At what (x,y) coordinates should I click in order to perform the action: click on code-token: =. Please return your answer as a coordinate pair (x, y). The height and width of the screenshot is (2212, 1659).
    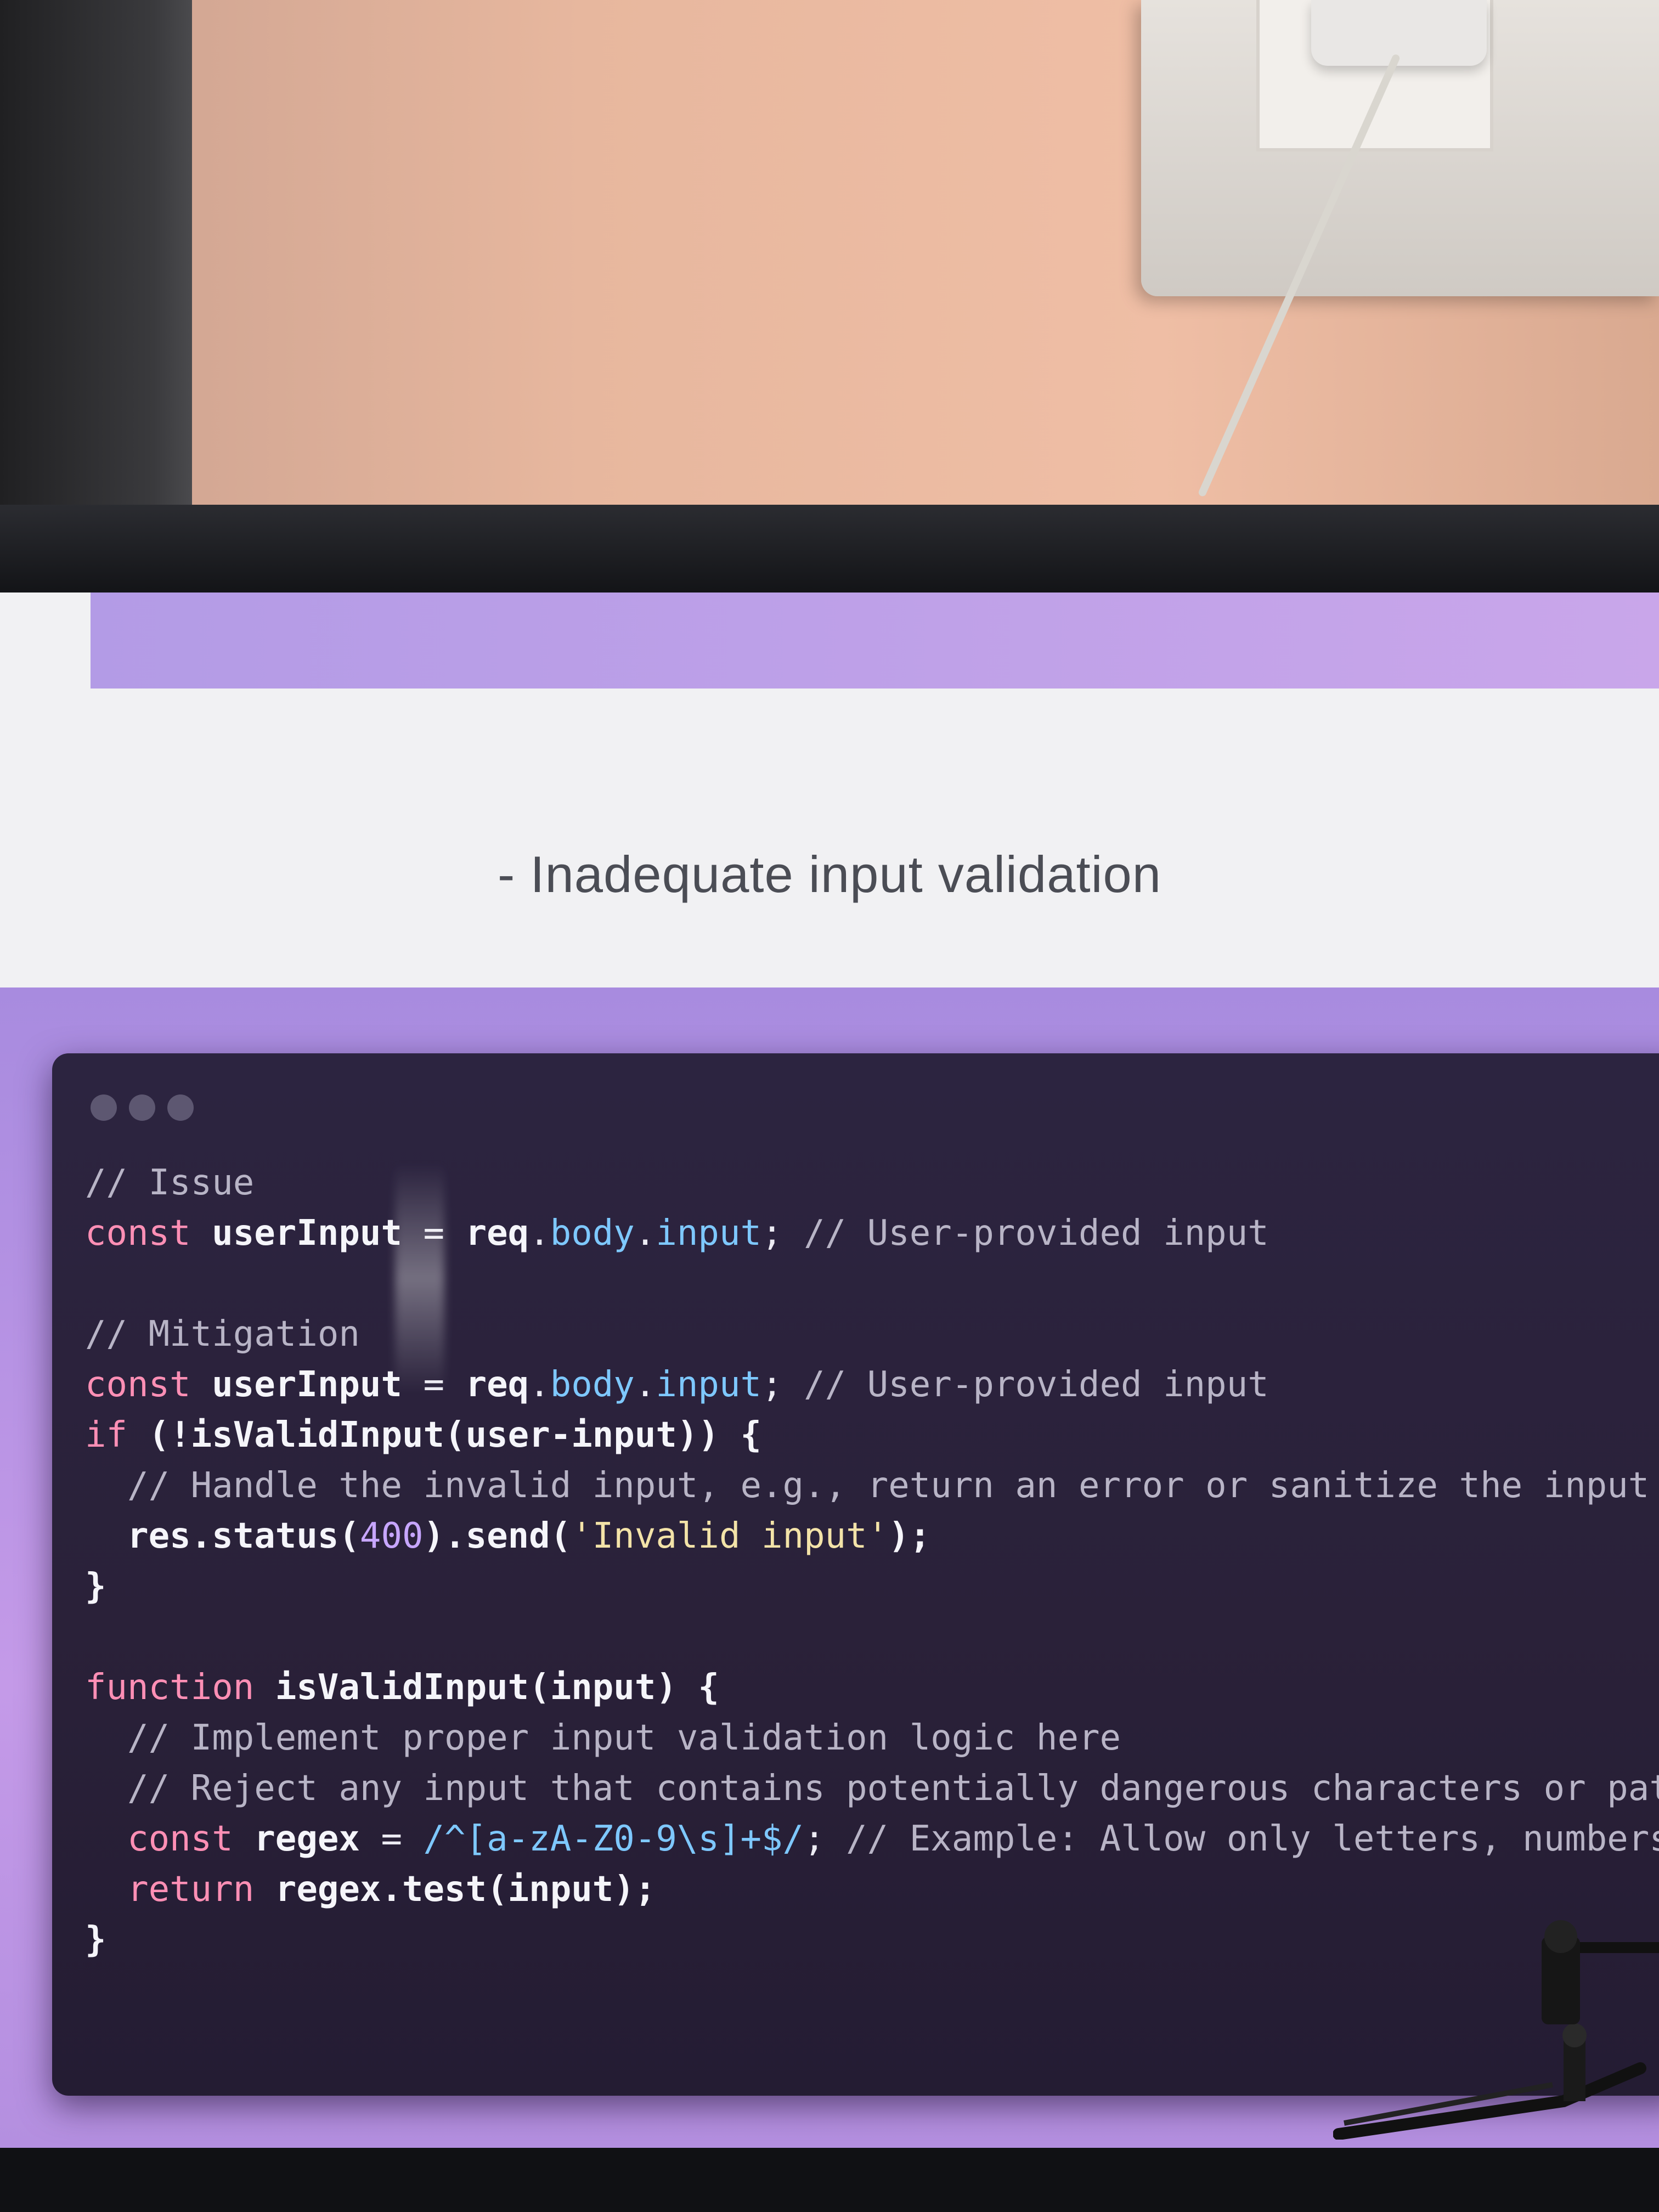
    Looking at the image, I should click on (392, 1839).